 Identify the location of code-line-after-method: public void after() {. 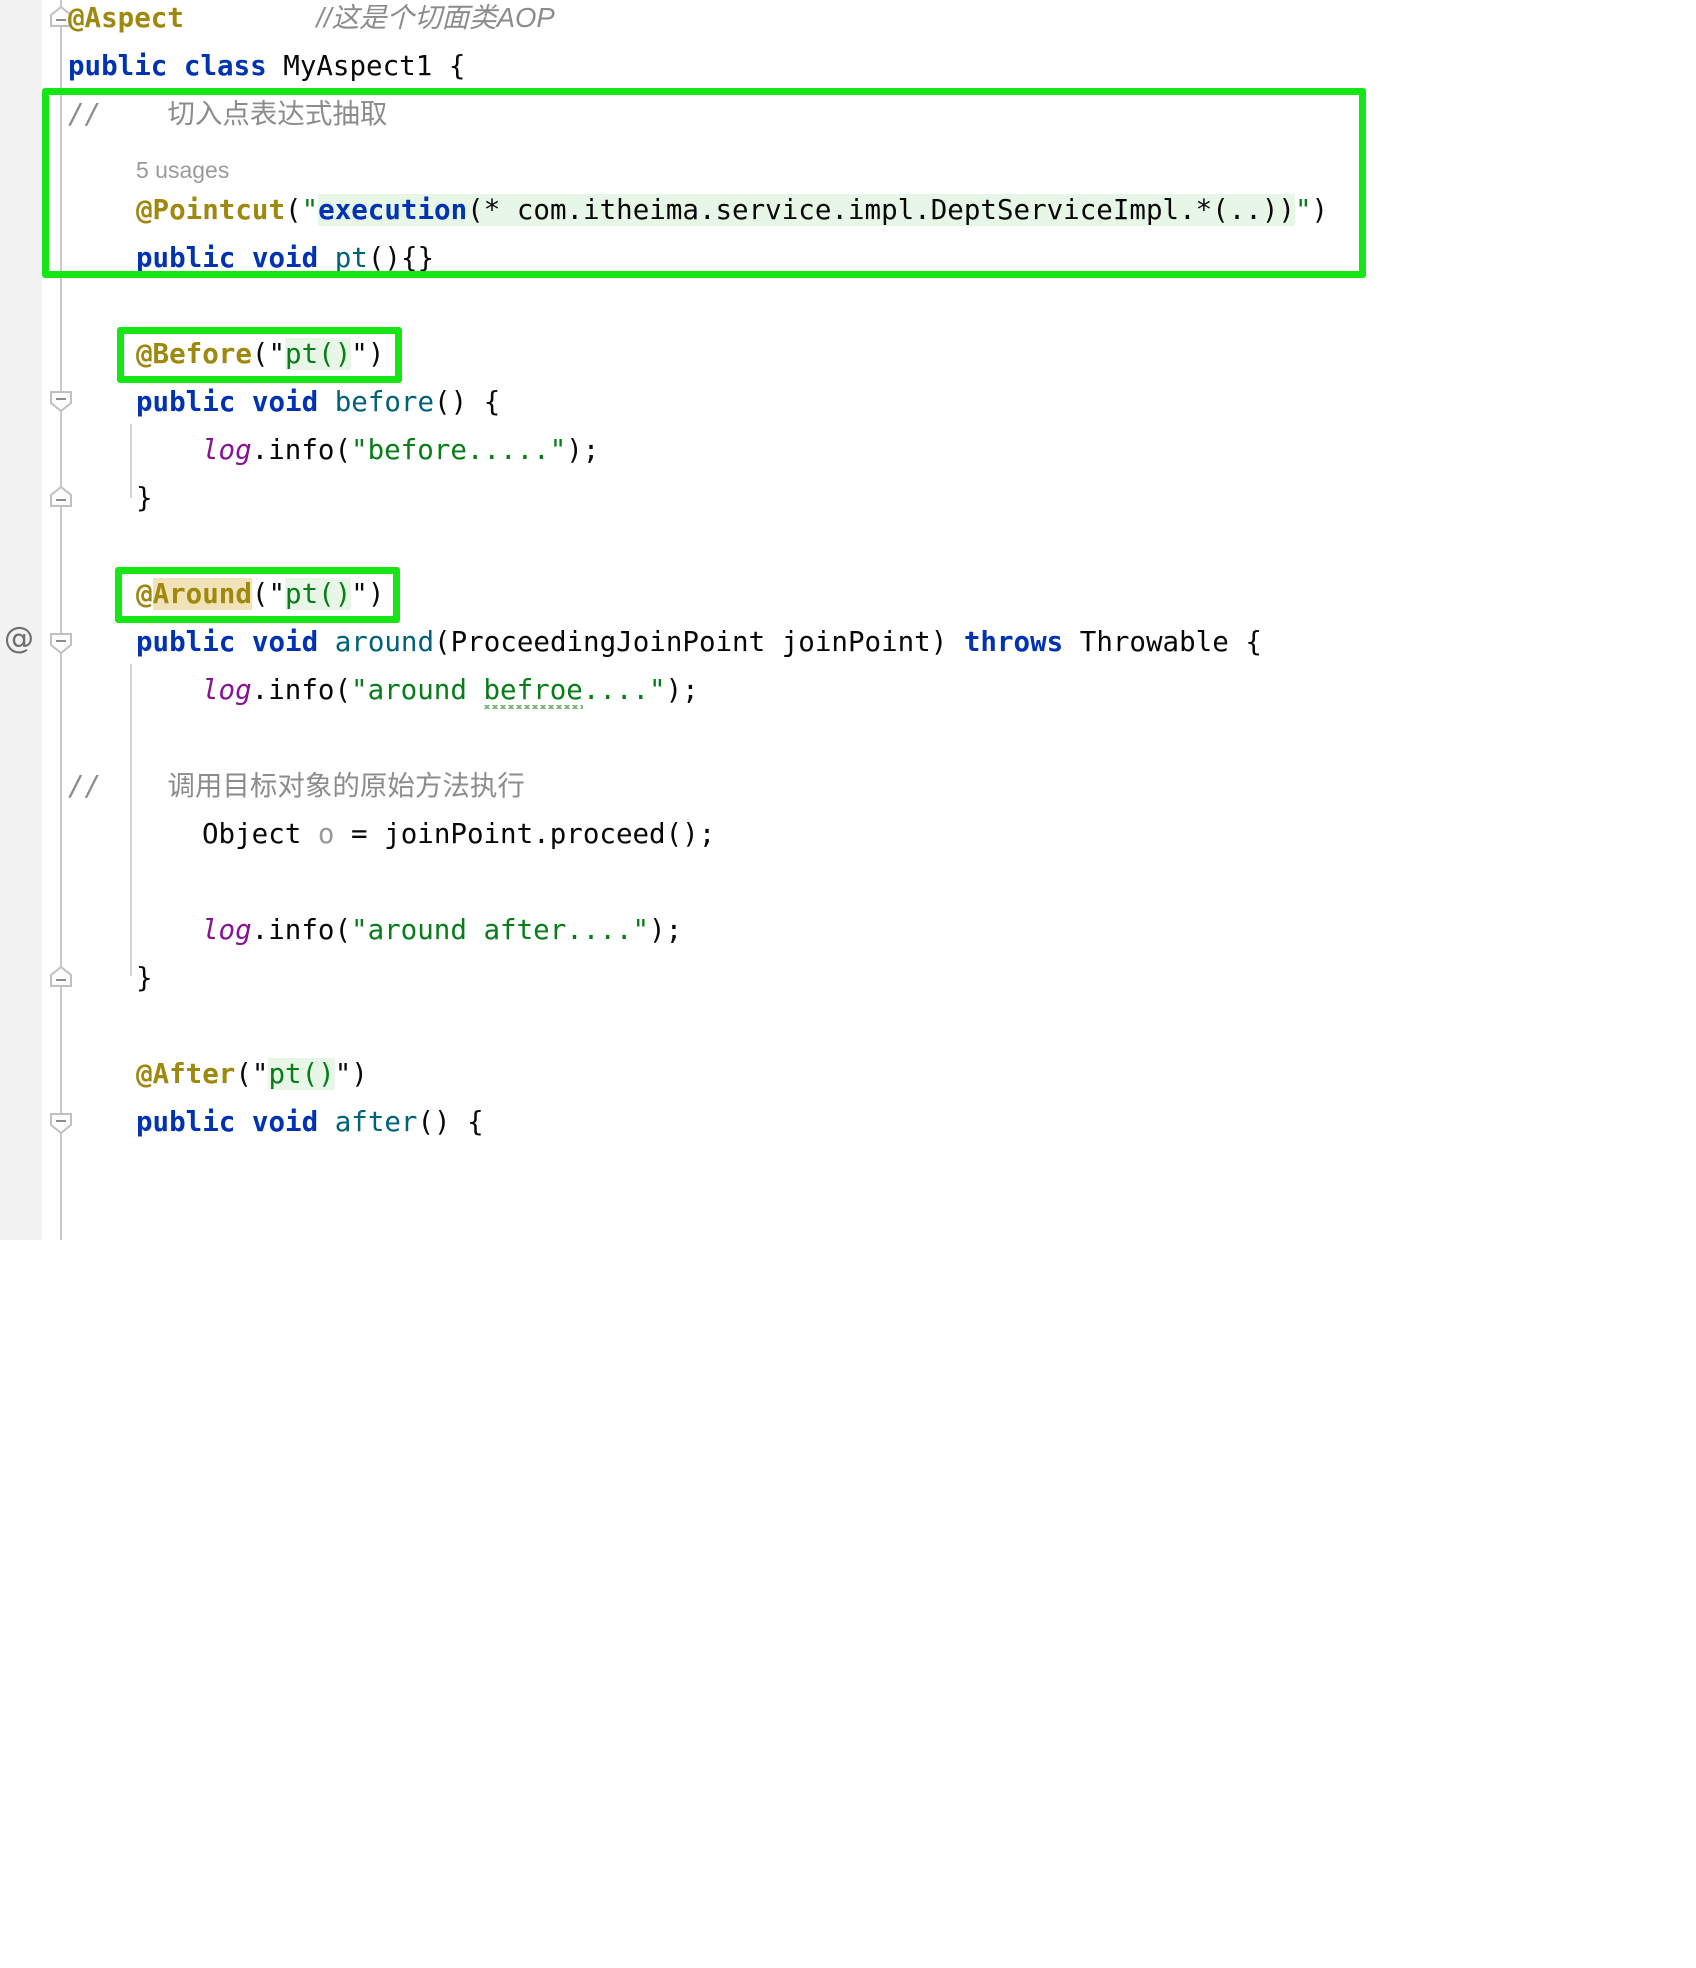
(310, 1122).